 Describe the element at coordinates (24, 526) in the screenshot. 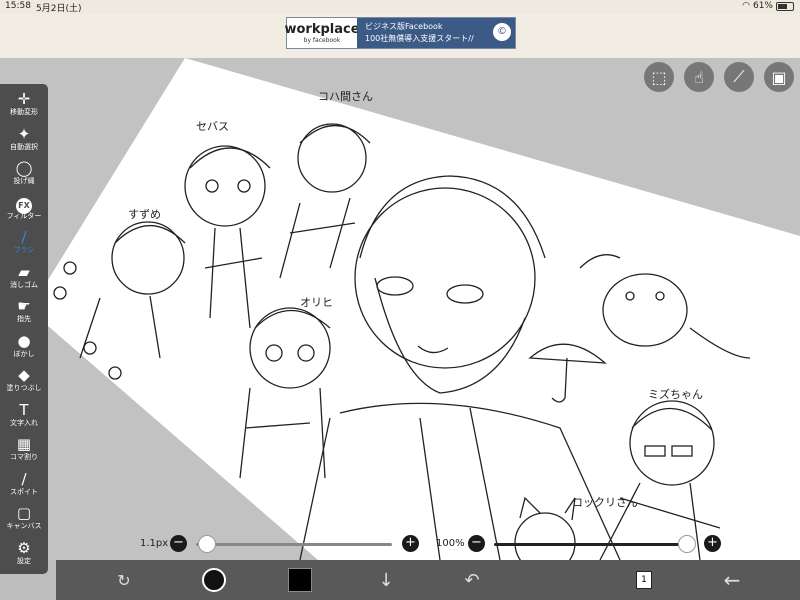

I see `tool-label: キャンバス` at that location.